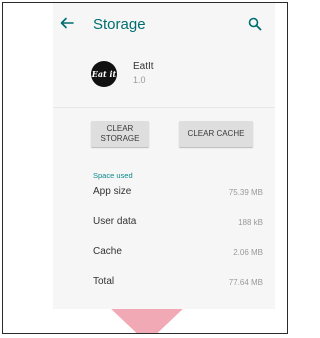  I want to click on app-bar: Storage, so click(164, 26).